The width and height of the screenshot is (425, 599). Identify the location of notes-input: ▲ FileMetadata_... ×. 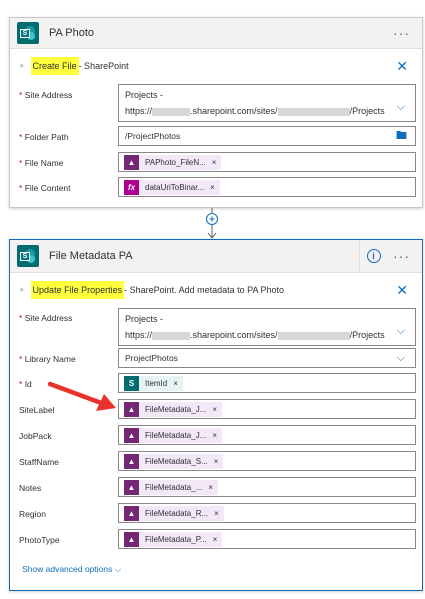
(267, 487).